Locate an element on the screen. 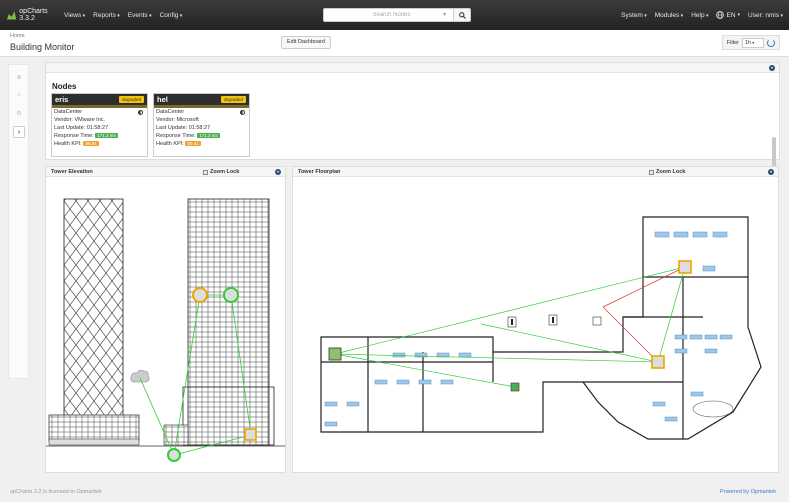  brand: opCharts 3.3.2 is located at coordinates (29, 15).